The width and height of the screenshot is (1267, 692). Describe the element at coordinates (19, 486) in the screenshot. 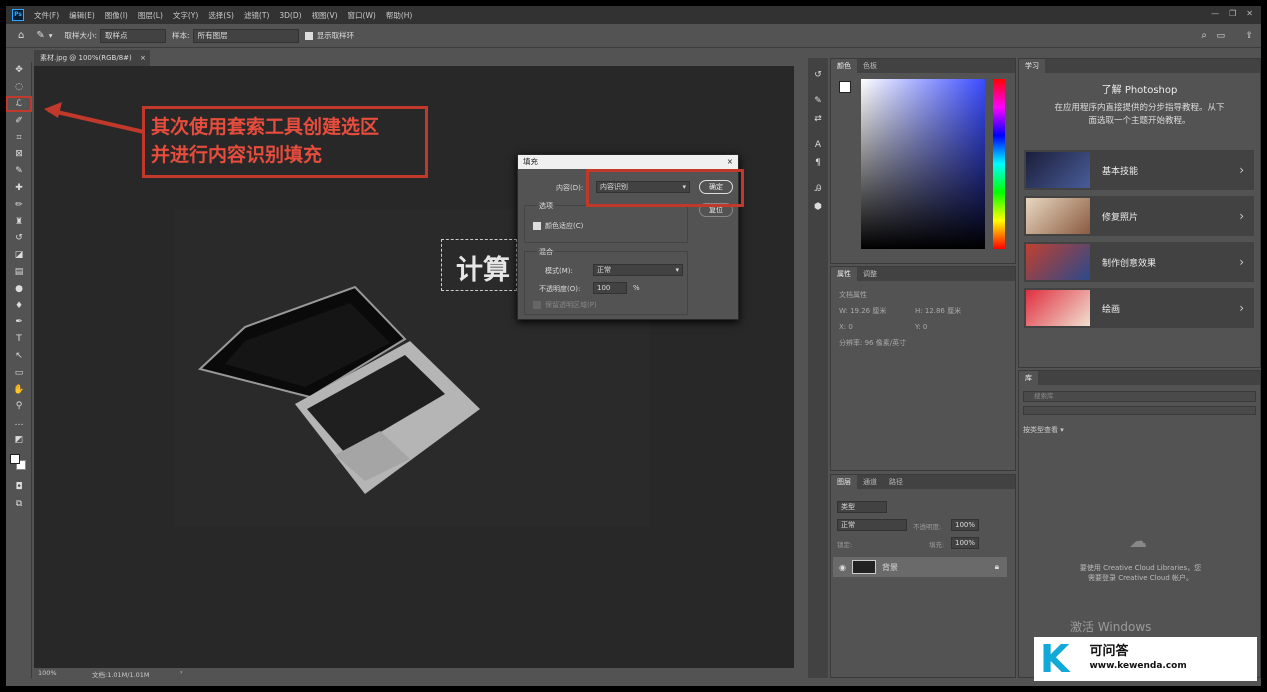

I see `quick-mask-icon: ◘` at that location.